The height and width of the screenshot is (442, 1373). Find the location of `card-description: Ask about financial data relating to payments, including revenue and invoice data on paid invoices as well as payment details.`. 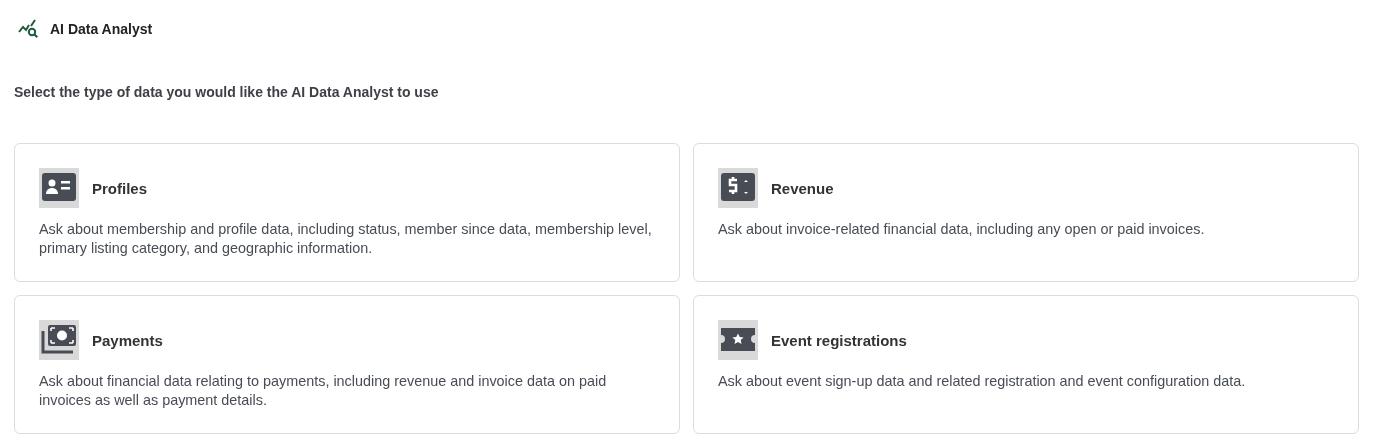

card-description: Ask about financial data relating to payments, including revenue and invoice data on paid invoices as well as payment details. is located at coordinates (323, 391).